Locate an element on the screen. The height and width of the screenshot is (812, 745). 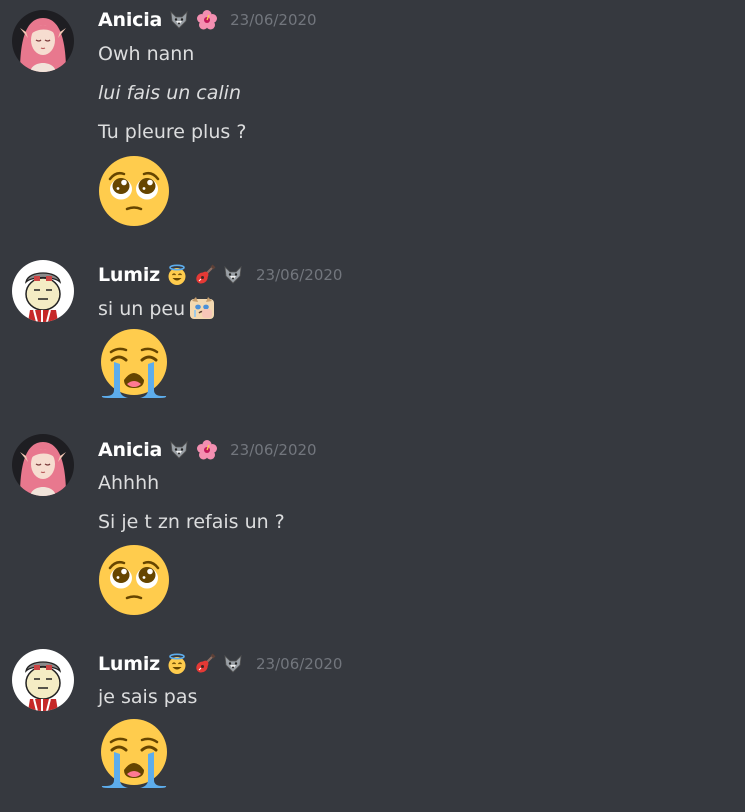
crying-cat-emote is located at coordinates (202, 308).